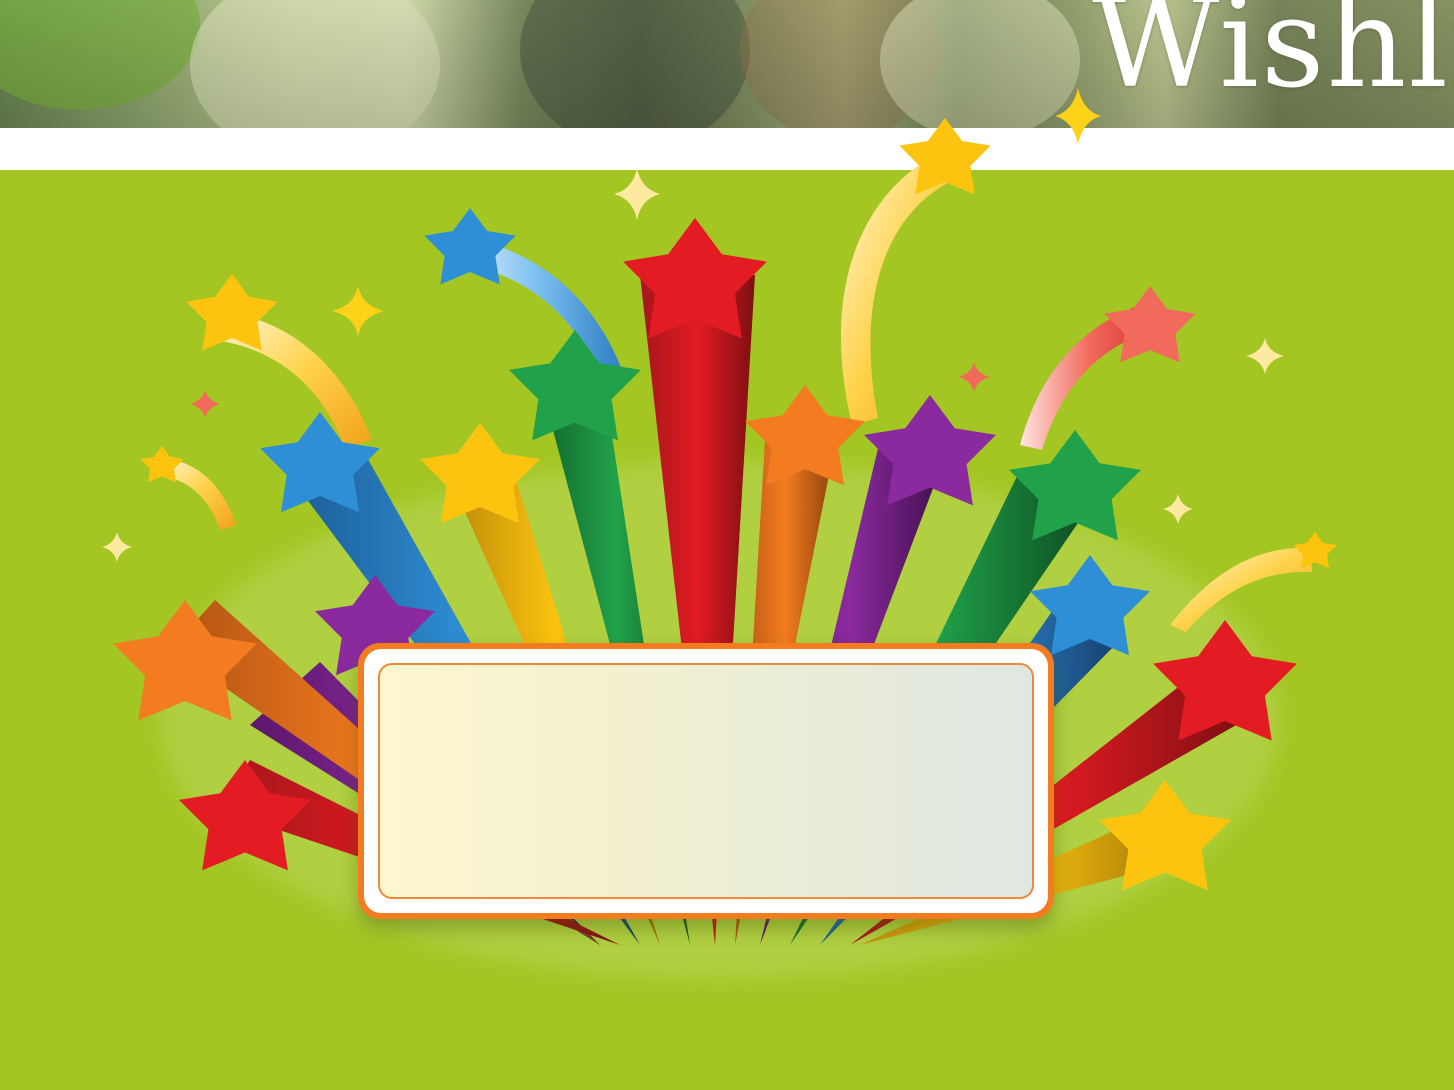 The width and height of the screenshot is (1454, 1090). I want to click on placard-text-area, so click(706, 781).